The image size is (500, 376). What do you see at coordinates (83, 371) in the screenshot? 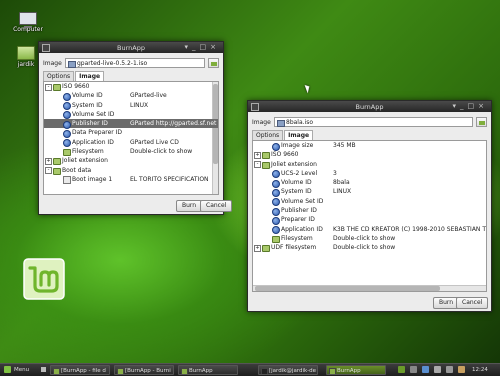
I see `task-label: [BurnApp - file d` at bounding box center [83, 371].